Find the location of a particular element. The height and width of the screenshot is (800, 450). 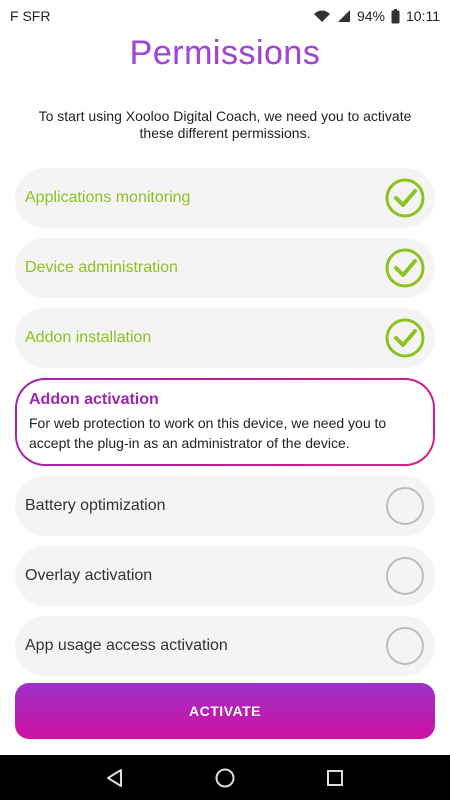

permission-device-administration: Device administration is located at coordinates (225, 268).